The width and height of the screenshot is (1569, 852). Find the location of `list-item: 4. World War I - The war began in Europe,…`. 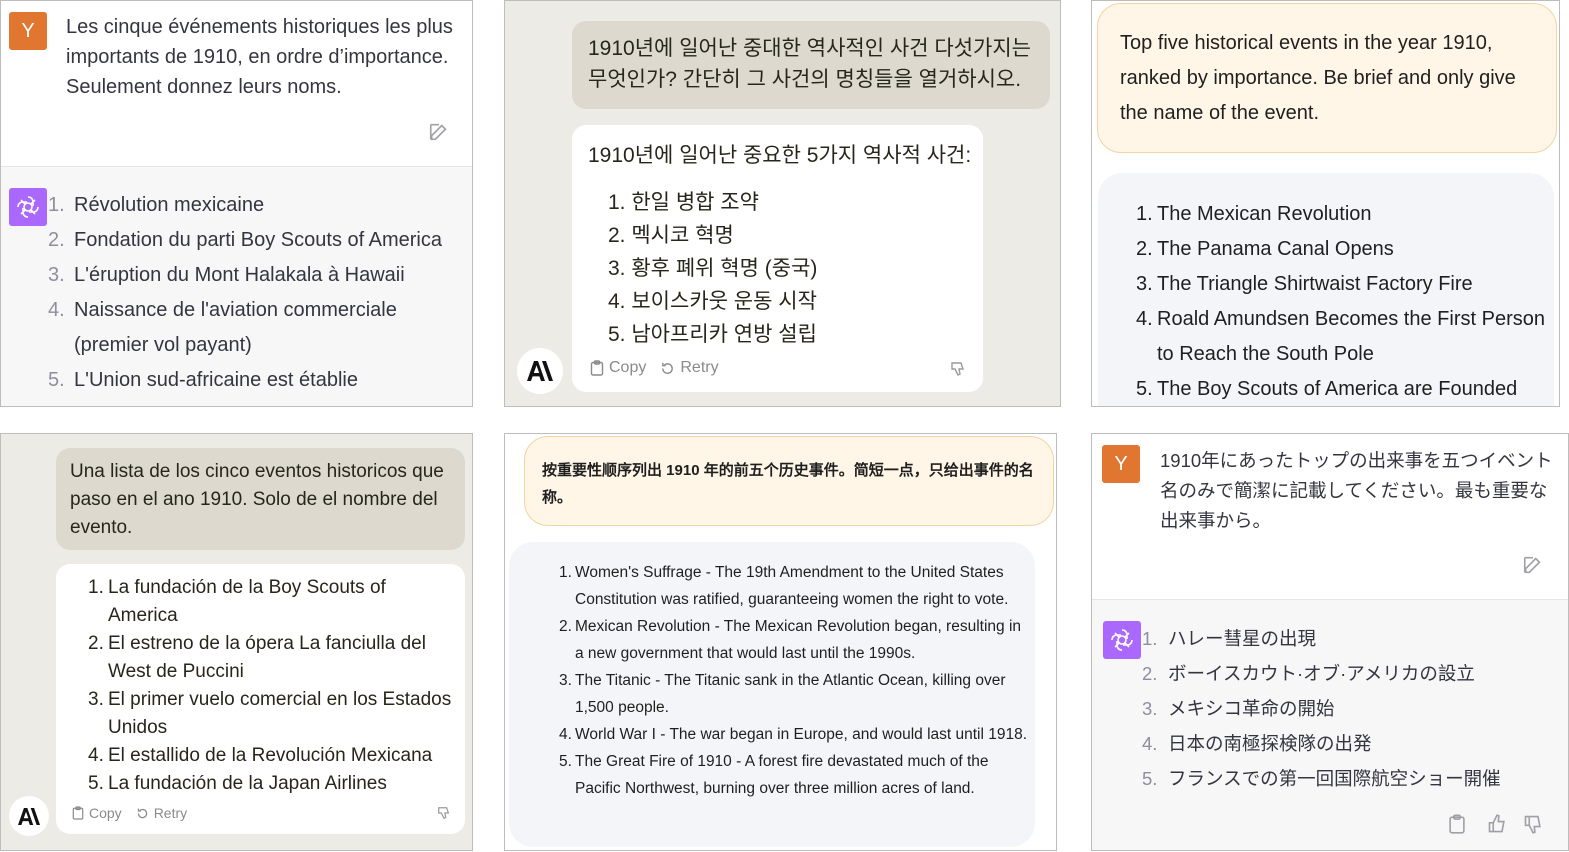

list-item: 4. World War I - The war began in Europe,… is located at coordinates (793, 734).